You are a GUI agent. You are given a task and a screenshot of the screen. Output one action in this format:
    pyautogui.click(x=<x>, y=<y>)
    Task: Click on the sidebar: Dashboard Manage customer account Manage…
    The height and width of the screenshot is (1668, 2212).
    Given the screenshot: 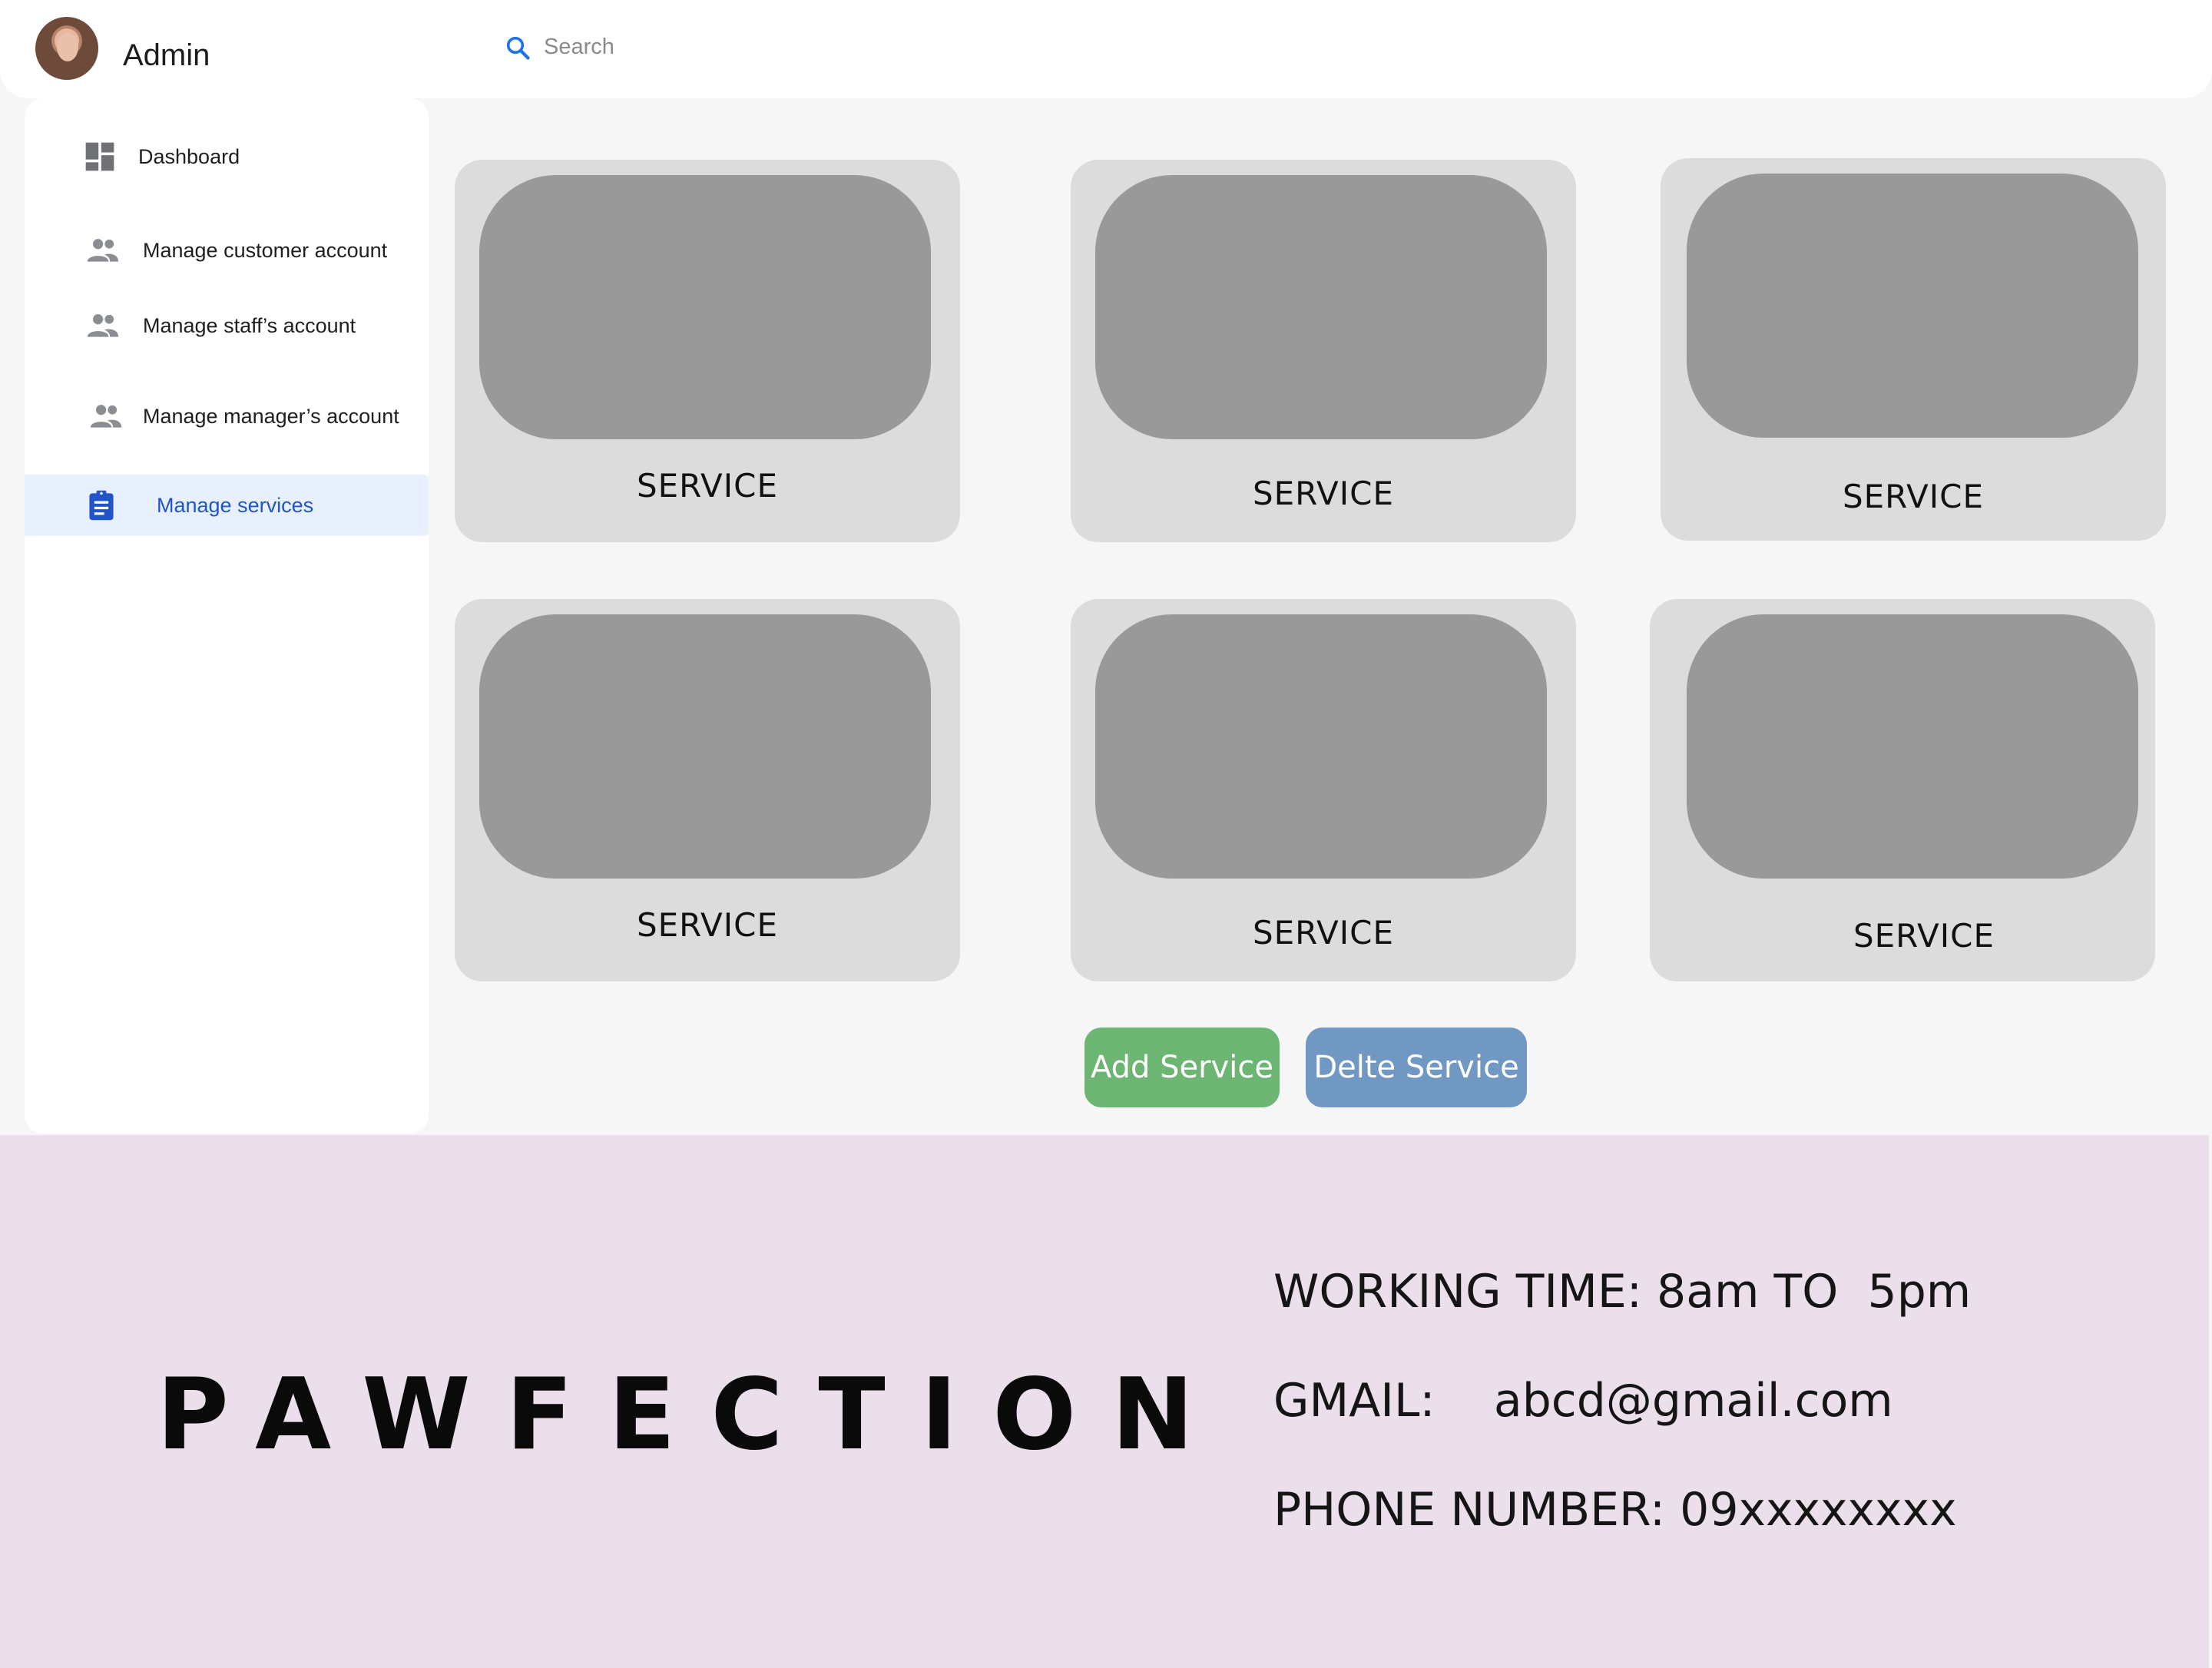 What is the action you would take?
    pyautogui.click(x=227, y=616)
    